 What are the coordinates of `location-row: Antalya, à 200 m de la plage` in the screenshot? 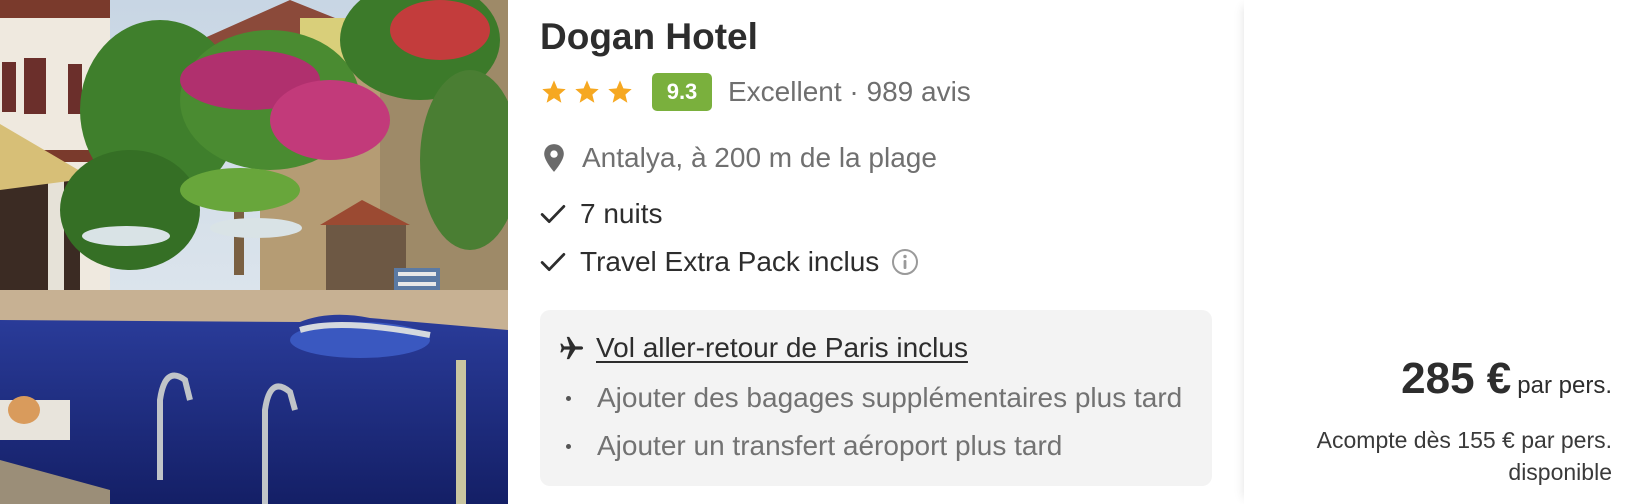 It's located at (738, 158).